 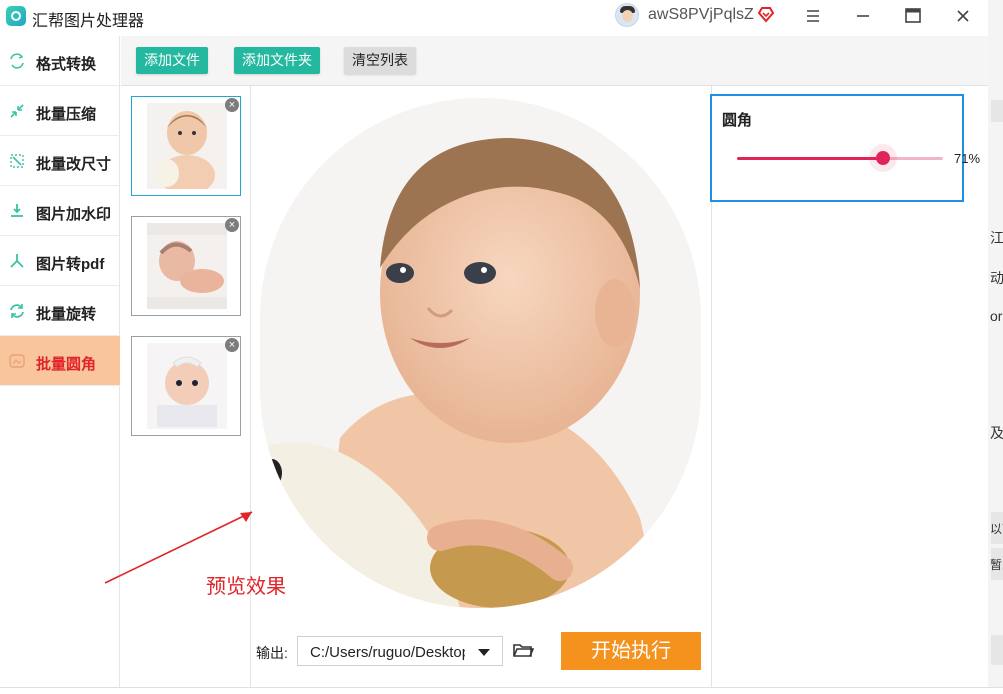 I want to click on sidebar: 格式转换 批量压缩 批量改尺寸 图片加水印 图片转pdf 批量旋转 批量圆角, so click(x=60, y=364).